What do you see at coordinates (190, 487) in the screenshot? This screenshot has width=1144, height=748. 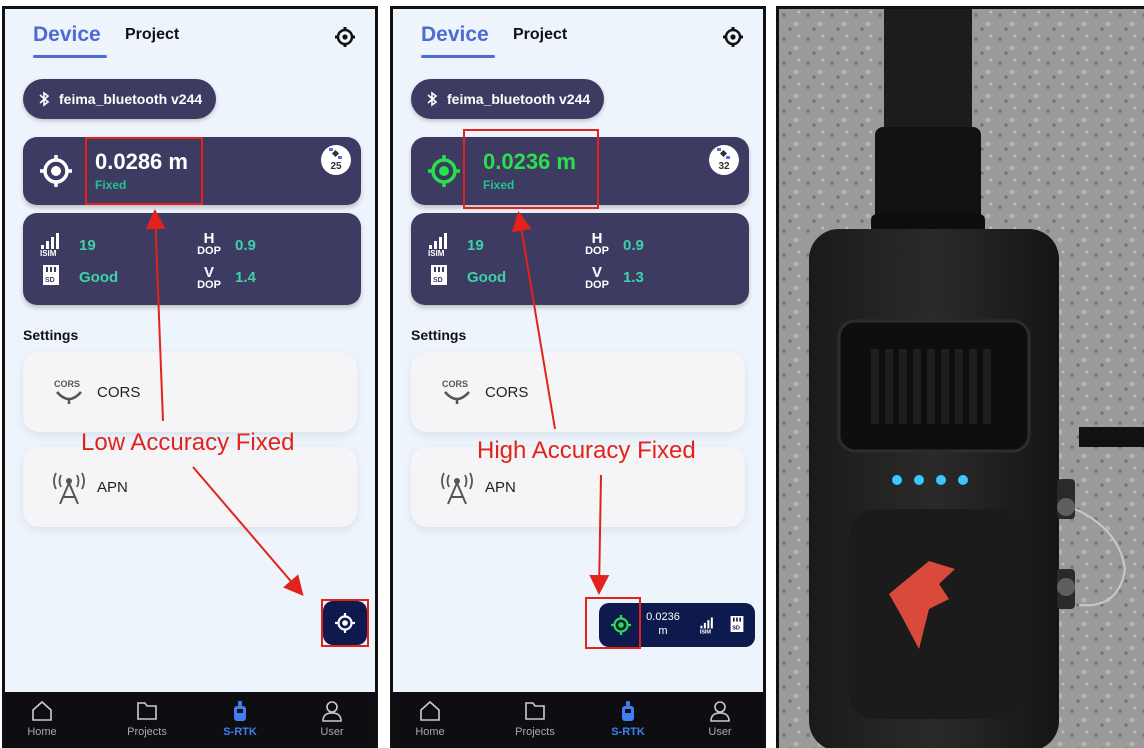 I see `apn-settings-item: APN` at bounding box center [190, 487].